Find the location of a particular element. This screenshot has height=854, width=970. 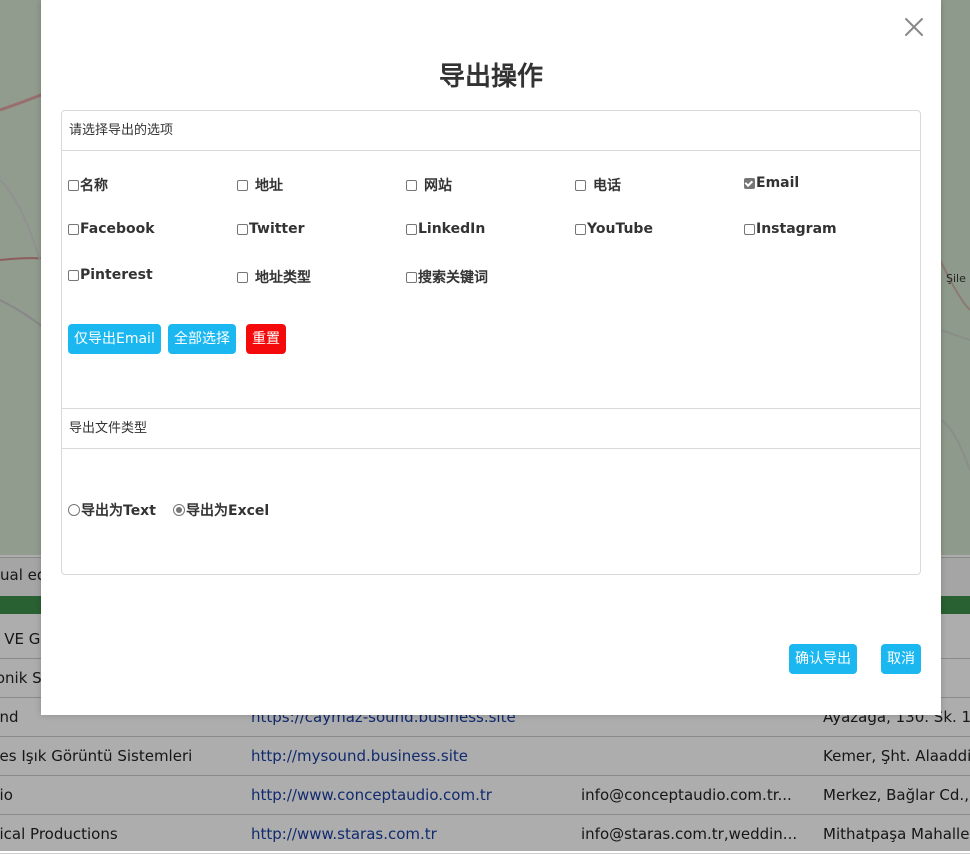

export-option-2: 网站 is located at coordinates (429, 185).